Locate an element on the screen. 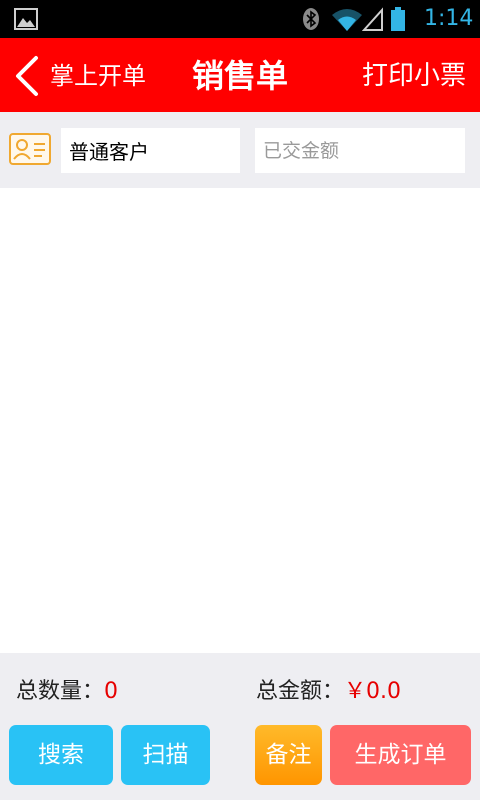 This screenshot has width=480, height=800. total-amount-value: ￥0.0 is located at coordinates (373, 691).